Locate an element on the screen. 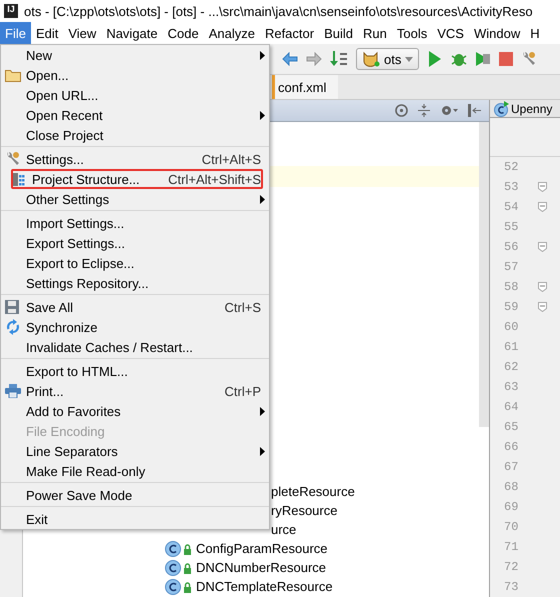 The height and width of the screenshot is (597, 560). line-number: 72 is located at coordinates (511, 567).